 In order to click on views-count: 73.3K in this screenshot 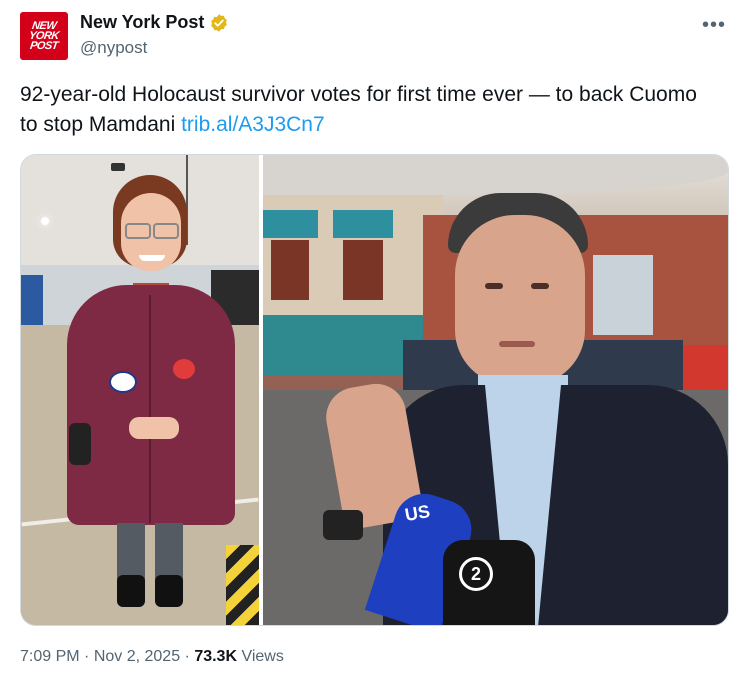, I will do `click(216, 656)`.